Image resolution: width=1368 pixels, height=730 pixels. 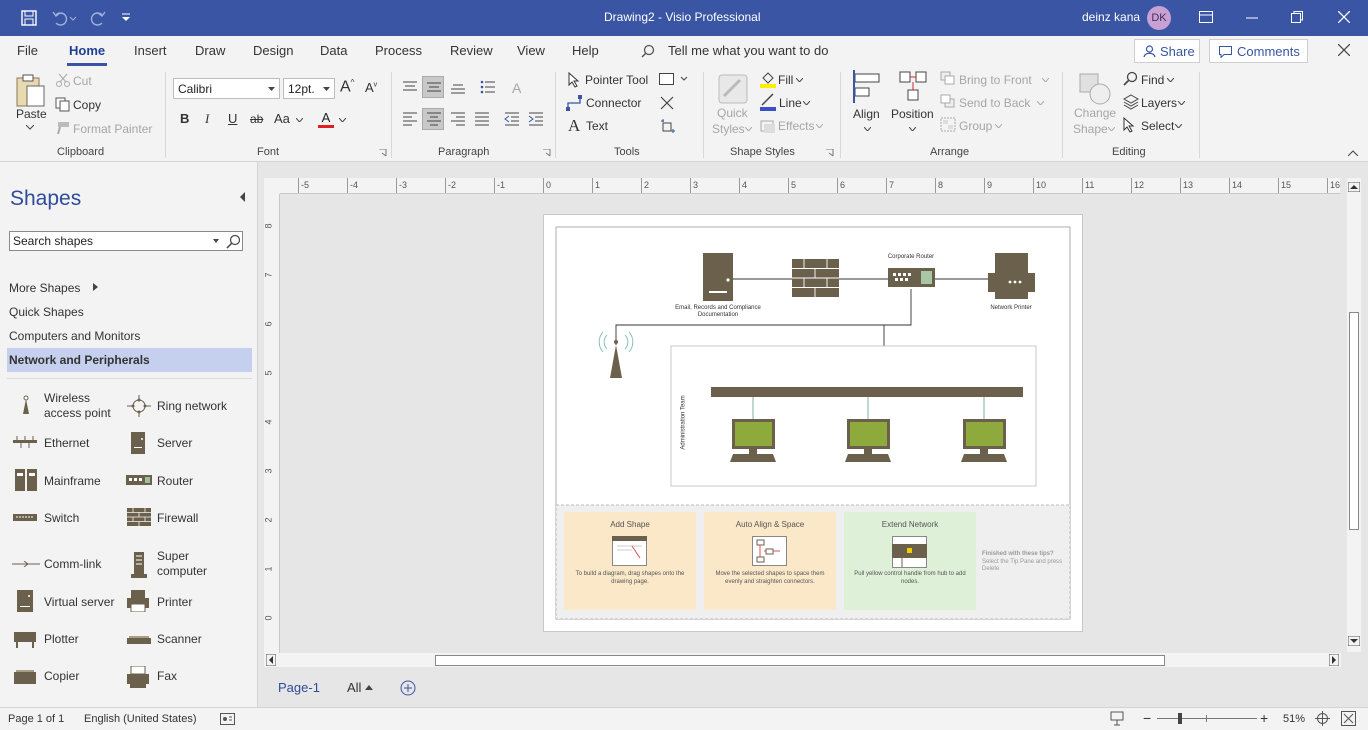 I want to click on tell-me-box: Tell me what you want to do, so click(x=748, y=50).